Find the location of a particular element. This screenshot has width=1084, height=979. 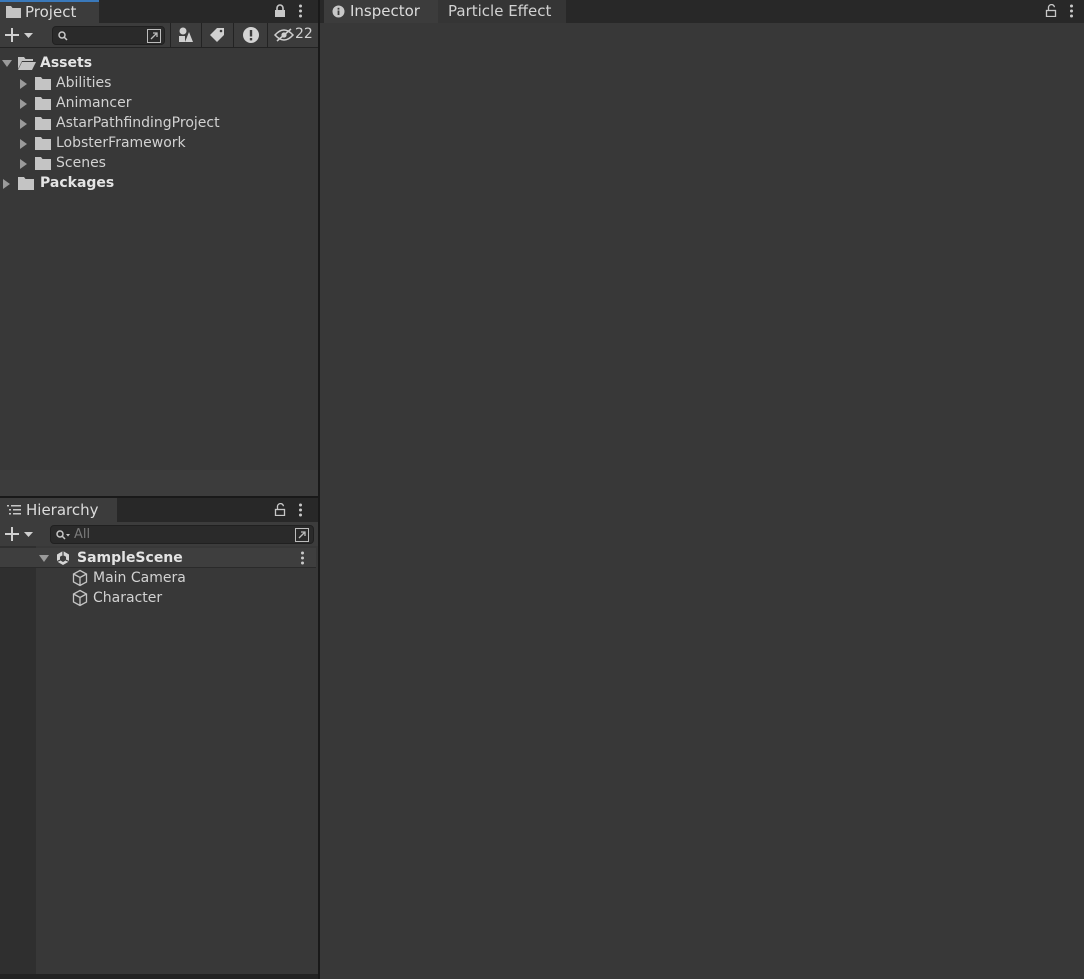

hidden-packages-toggle: 22 is located at coordinates (293, 35).